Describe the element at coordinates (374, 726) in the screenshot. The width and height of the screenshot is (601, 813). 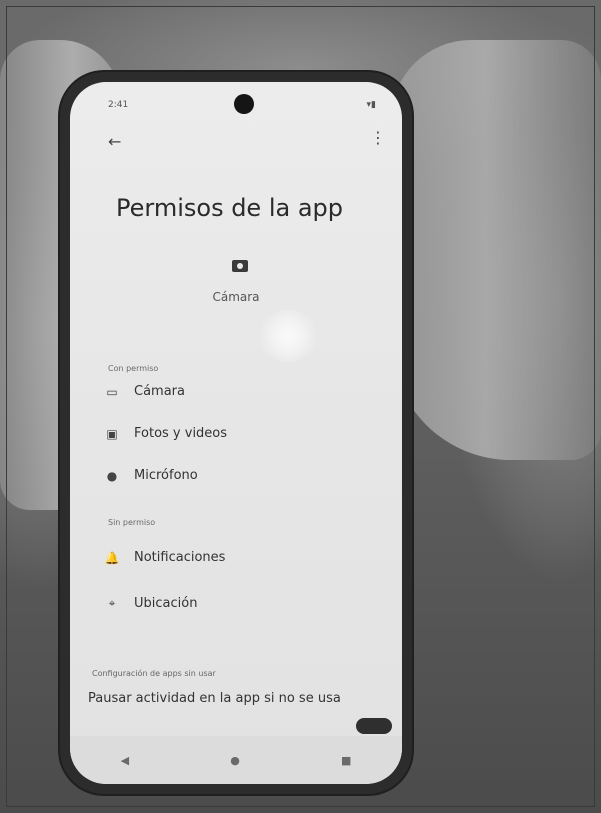
I see `pause-activity-toggle` at that location.